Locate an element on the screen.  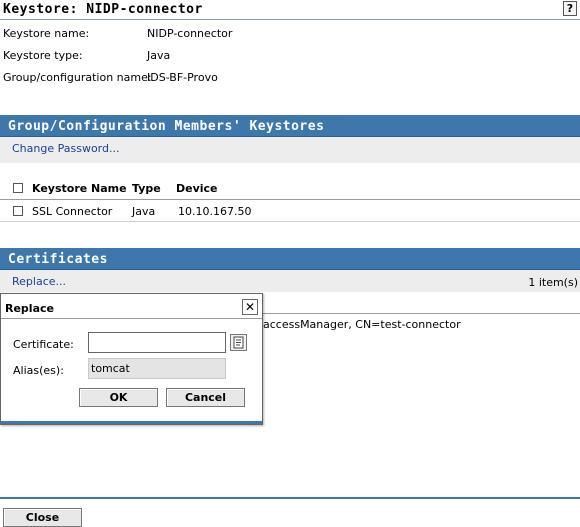
certificate-input is located at coordinates (157, 342).